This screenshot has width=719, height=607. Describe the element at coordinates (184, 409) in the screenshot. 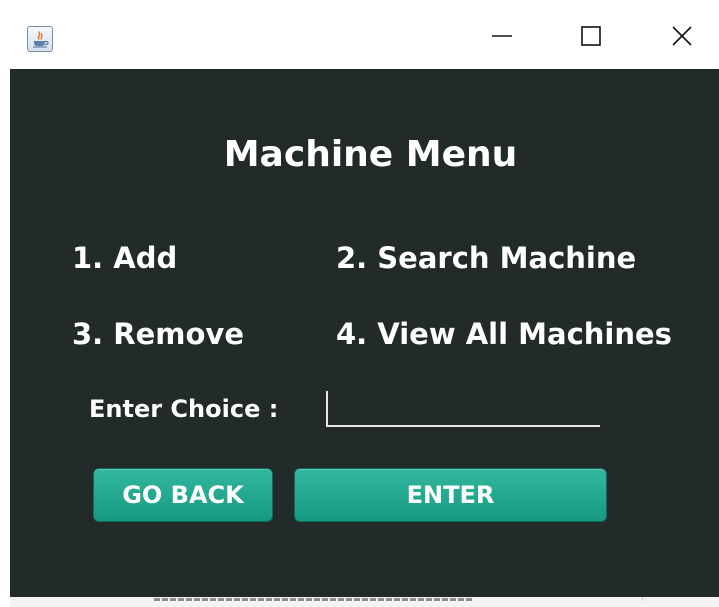

I see `choice-label: Enter Choice :` at that location.